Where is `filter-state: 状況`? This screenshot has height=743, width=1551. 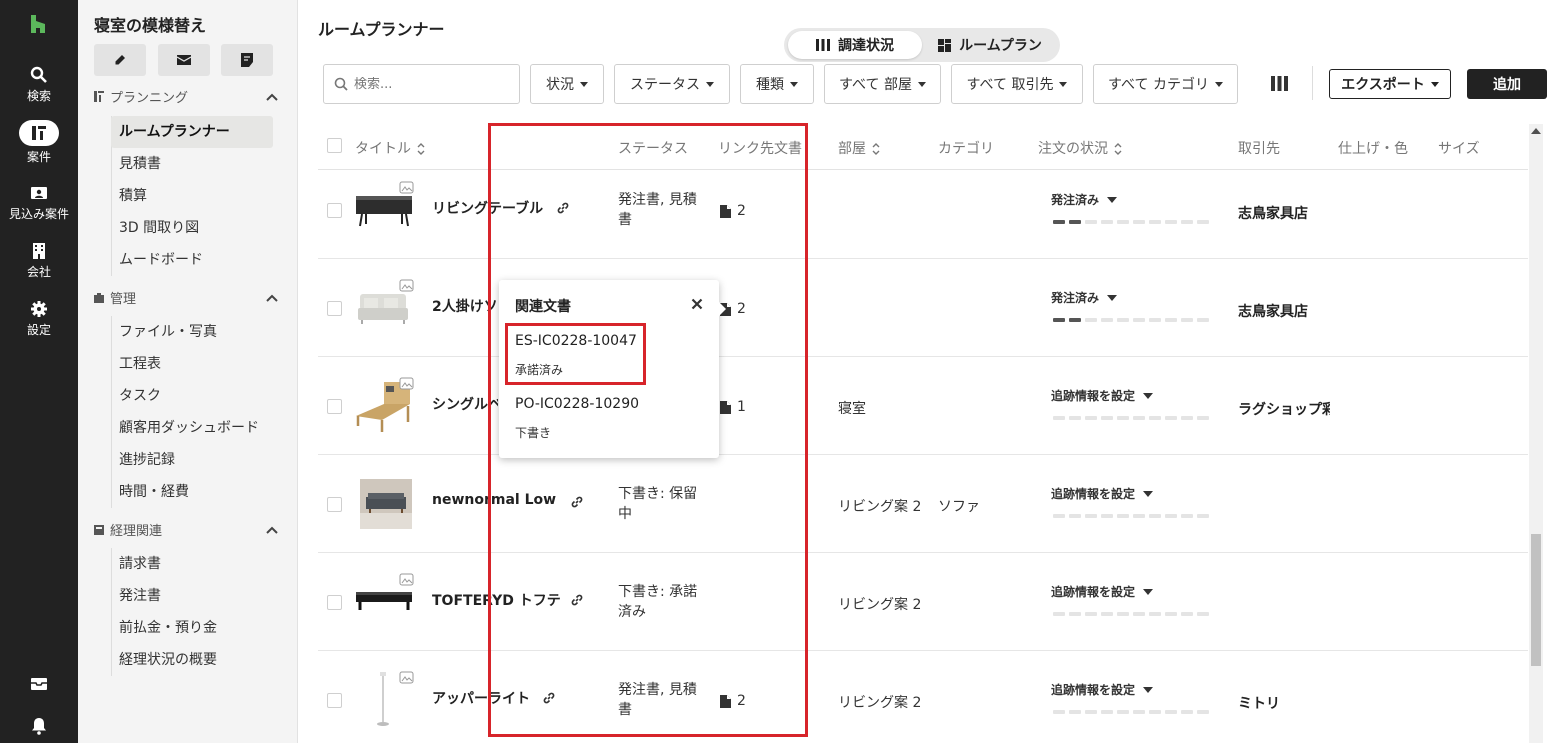 filter-state: 状況 is located at coordinates (567, 84).